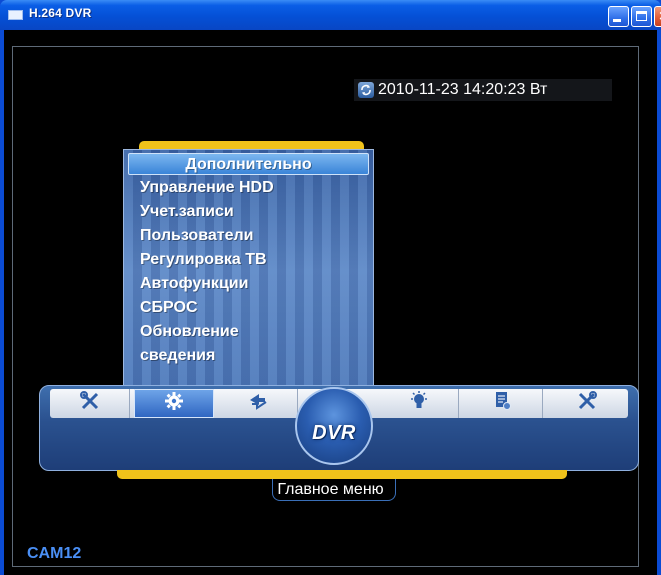 The width and height of the screenshot is (661, 575). Describe the element at coordinates (54, 553) in the screenshot. I see `camera-label: CAM12` at that location.